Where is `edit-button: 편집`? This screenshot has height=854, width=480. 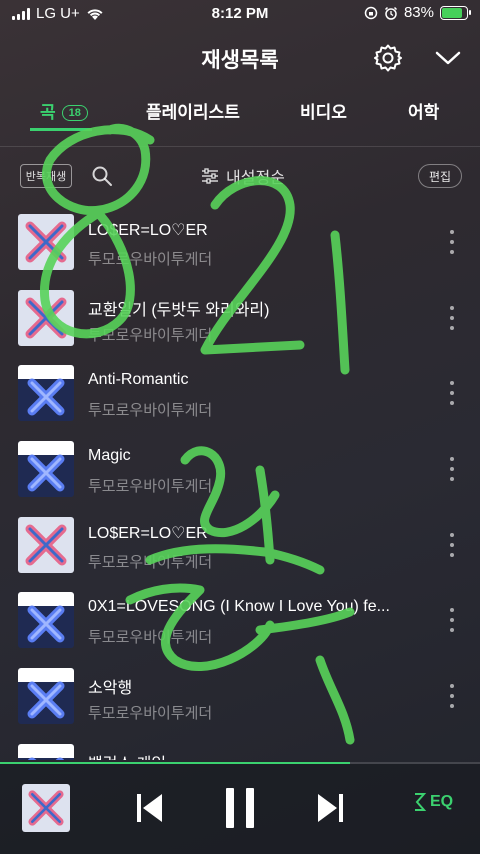
edit-button: 편집 is located at coordinates (440, 176).